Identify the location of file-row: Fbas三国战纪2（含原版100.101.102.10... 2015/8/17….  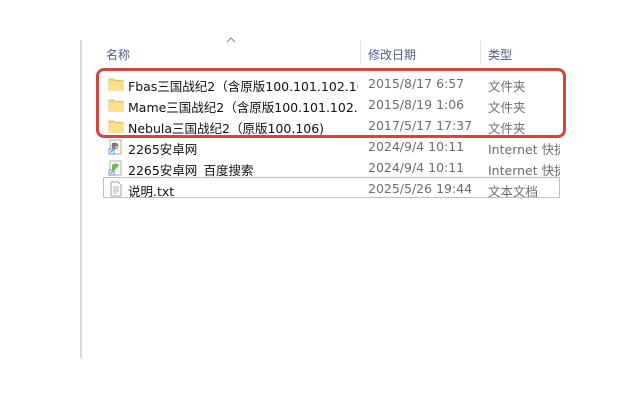
(332, 83).